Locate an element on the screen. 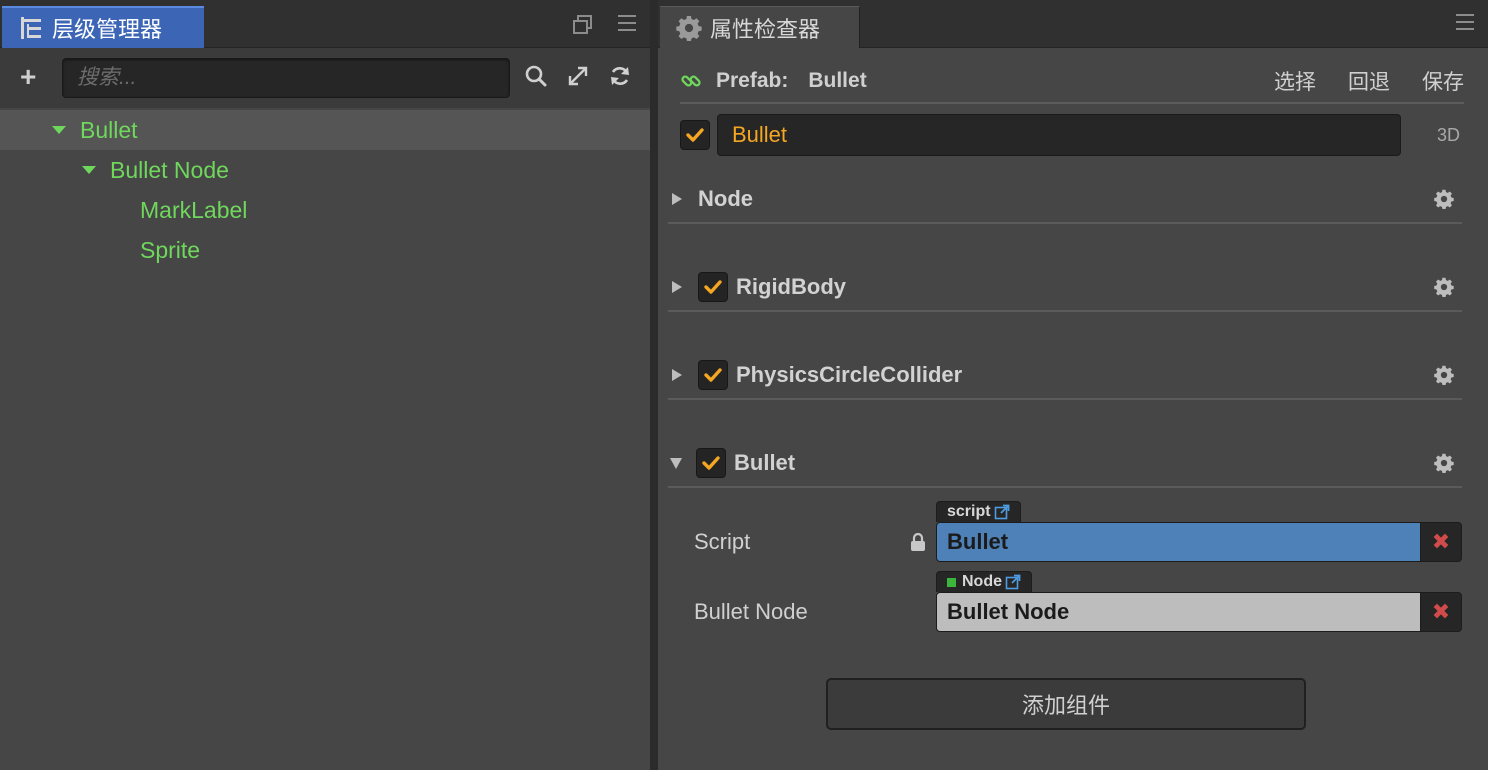 Image resolution: width=1488 pixels, height=770 pixels. hierarchy-toolbar: + is located at coordinates (325, 78).